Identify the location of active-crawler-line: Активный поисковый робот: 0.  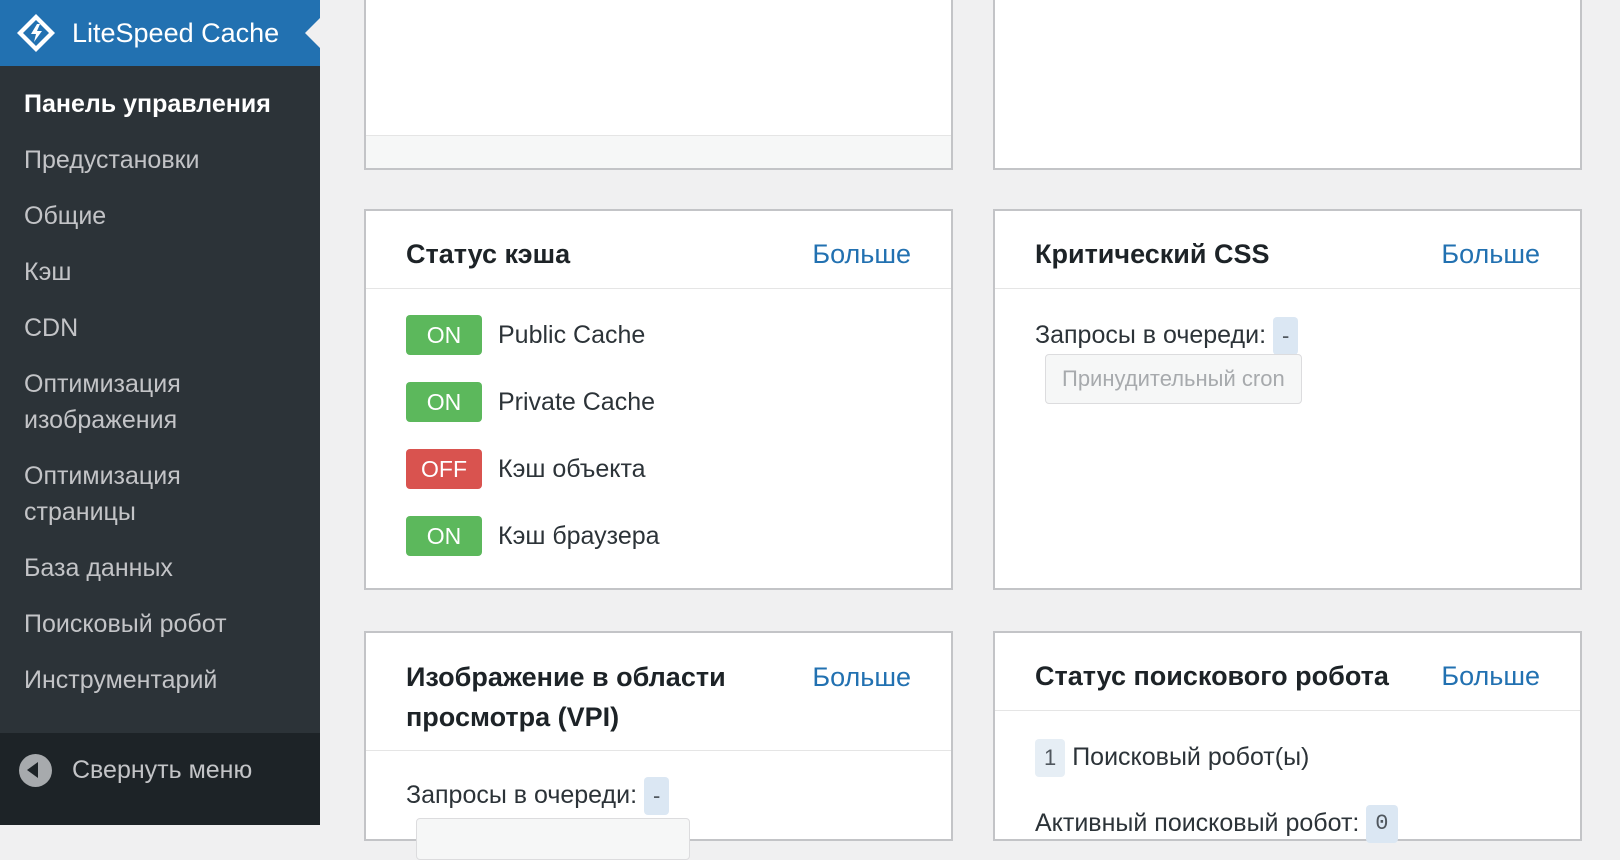
(1216, 824).